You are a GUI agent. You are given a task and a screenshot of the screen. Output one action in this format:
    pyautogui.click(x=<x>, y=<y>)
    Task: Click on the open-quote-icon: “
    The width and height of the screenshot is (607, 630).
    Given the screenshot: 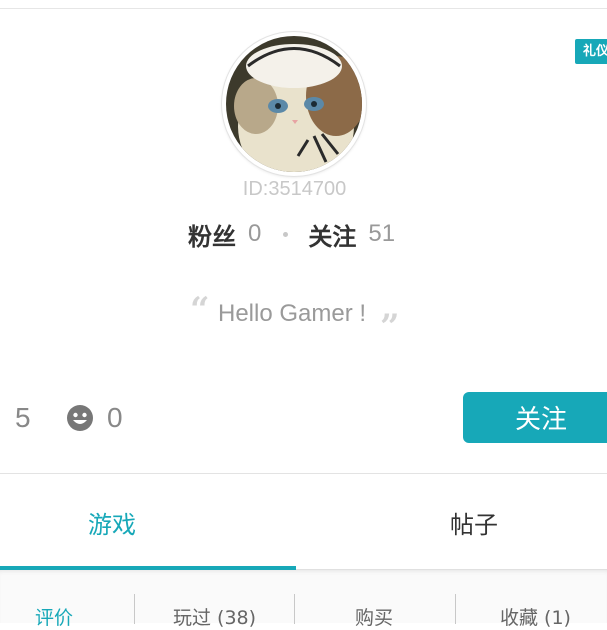 What is the action you would take?
    pyautogui.click(x=200, y=310)
    